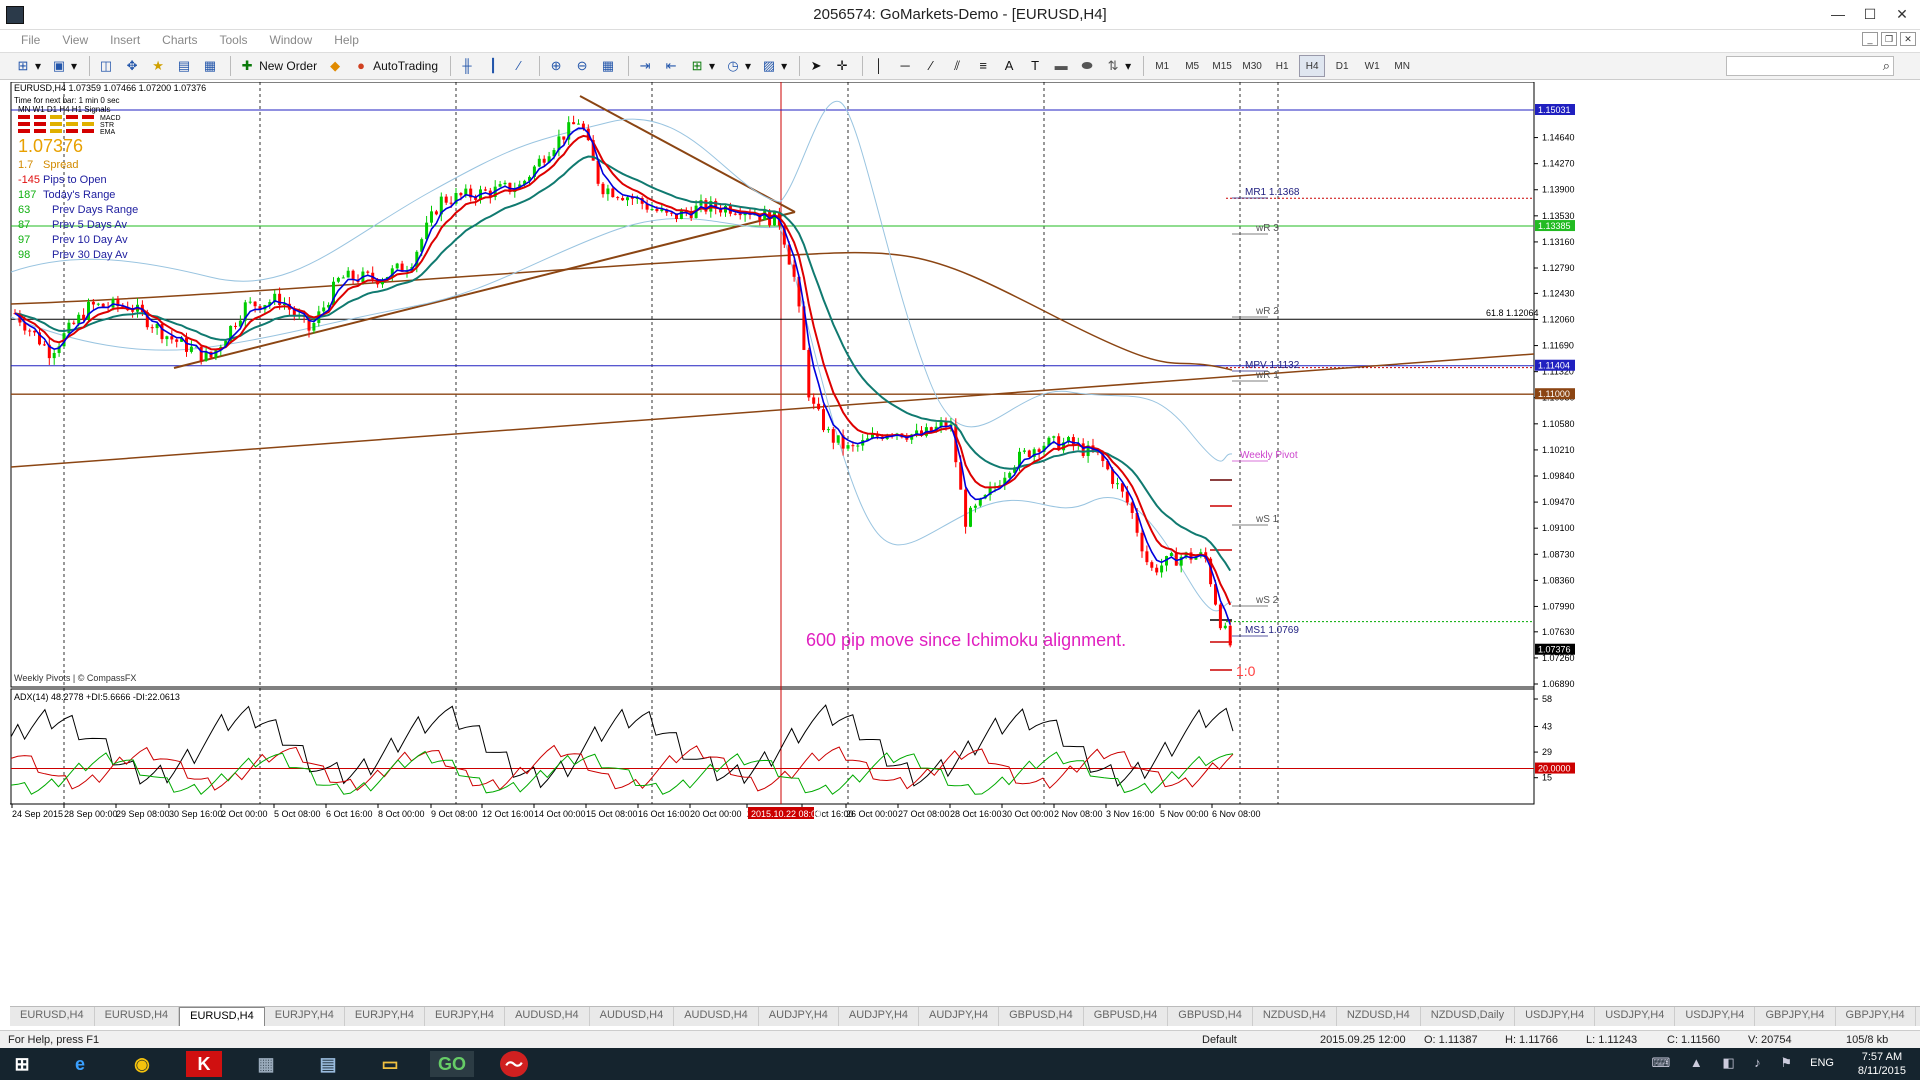  I want to click on new-chart-button: ⊞ ▾, so click(28, 66).